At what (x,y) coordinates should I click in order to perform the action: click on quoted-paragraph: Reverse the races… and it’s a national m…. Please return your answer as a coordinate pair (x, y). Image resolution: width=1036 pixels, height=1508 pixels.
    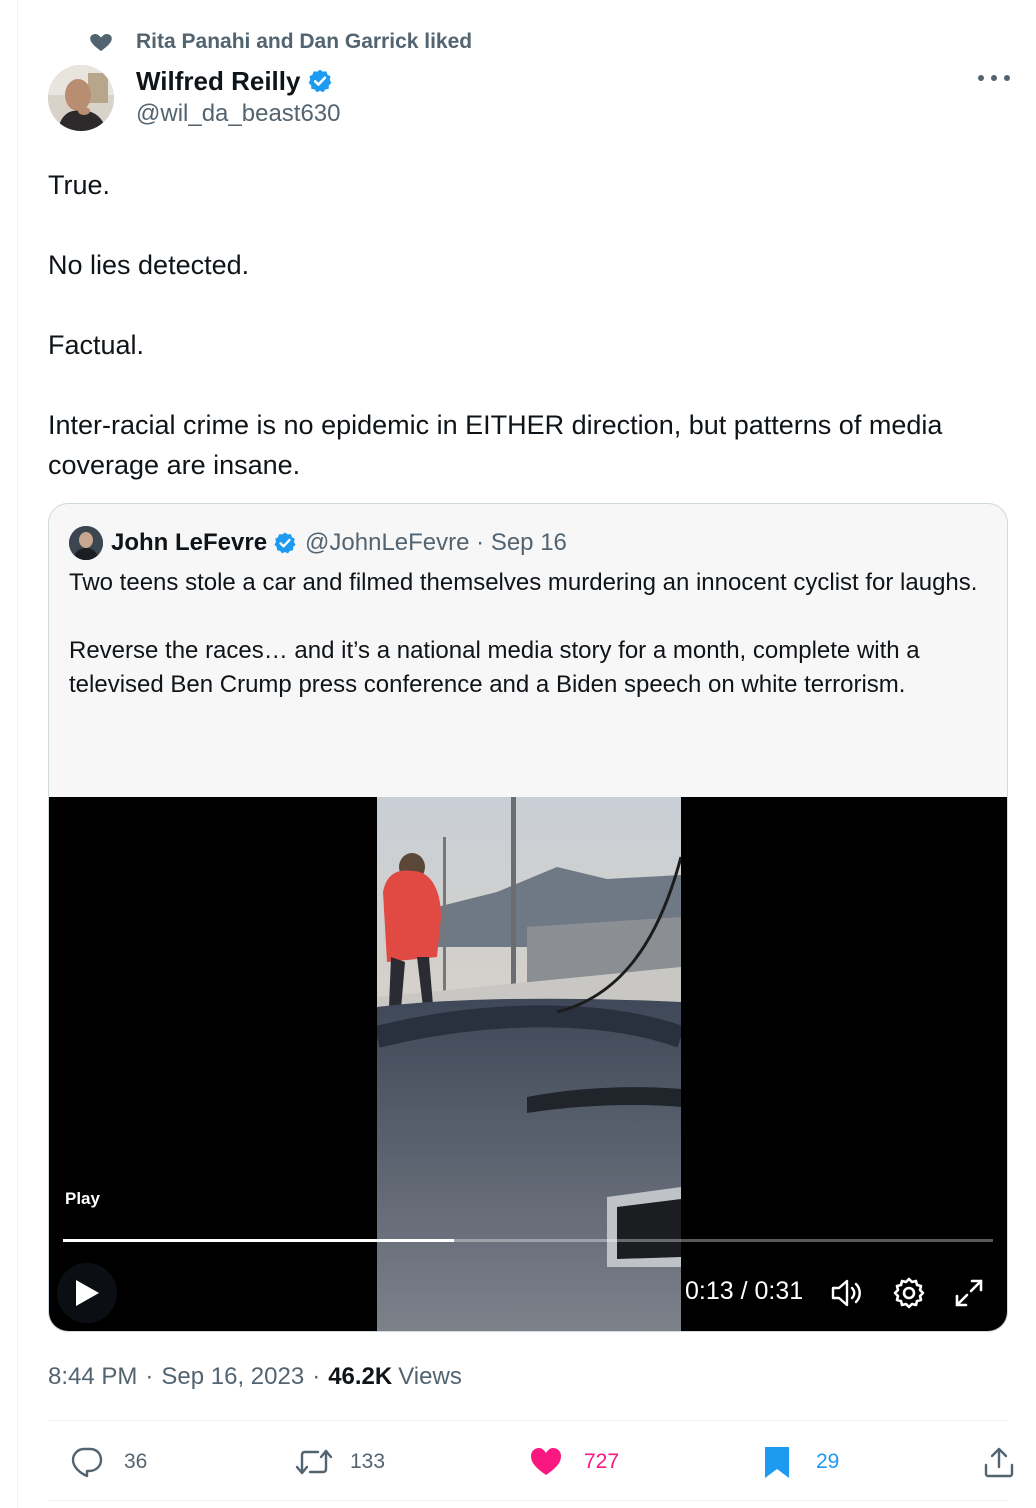
    Looking at the image, I should click on (494, 667).